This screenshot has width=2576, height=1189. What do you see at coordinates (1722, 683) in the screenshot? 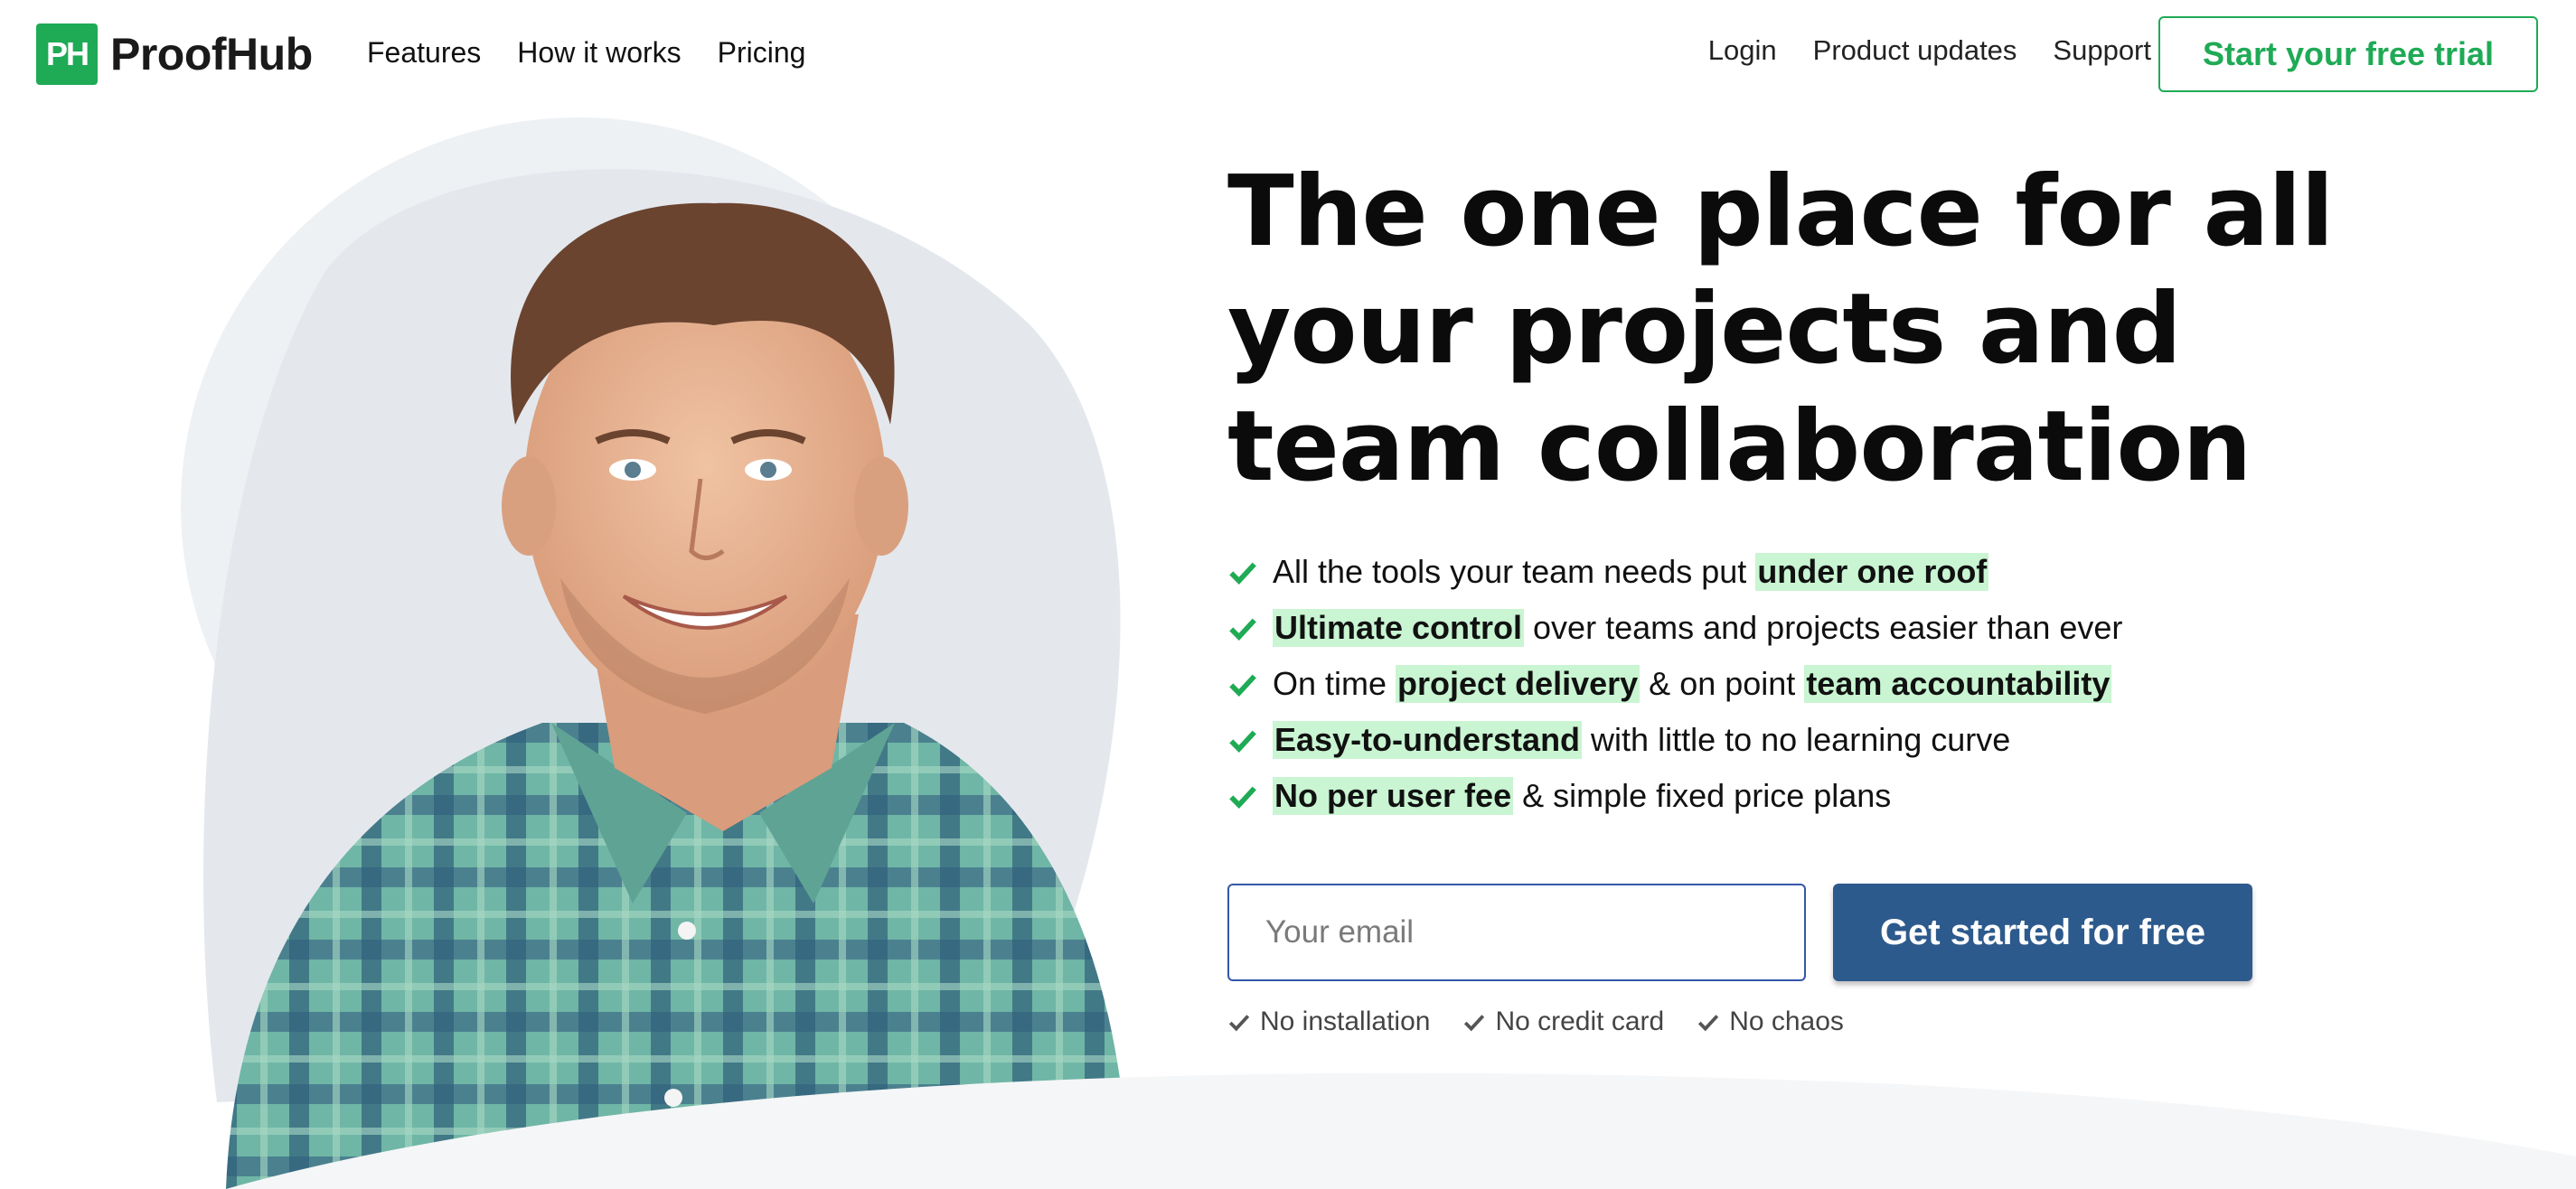
I see `benefit-text: & on point` at bounding box center [1722, 683].